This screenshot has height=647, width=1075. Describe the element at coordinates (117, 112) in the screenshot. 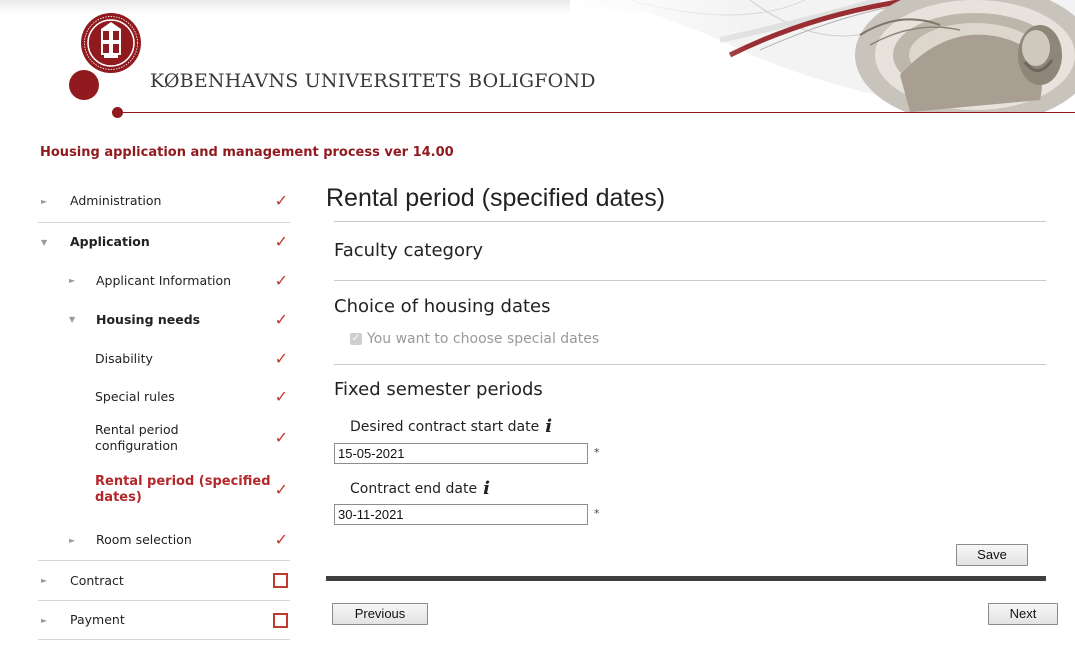

I see `logo-red-dot-small` at that location.